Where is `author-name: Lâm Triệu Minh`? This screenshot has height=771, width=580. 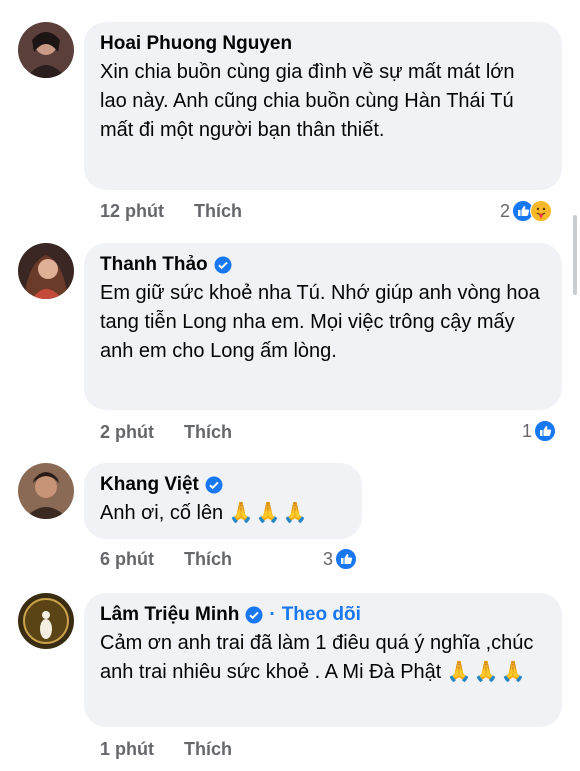
author-name: Lâm Triệu Minh is located at coordinates (169, 615).